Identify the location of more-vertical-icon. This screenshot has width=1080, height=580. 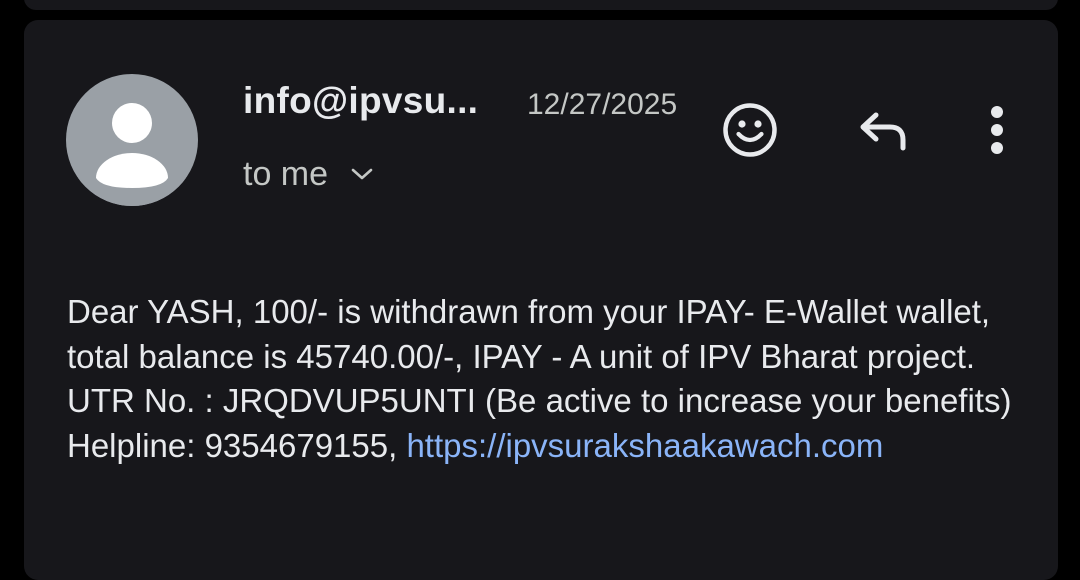
(997, 130).